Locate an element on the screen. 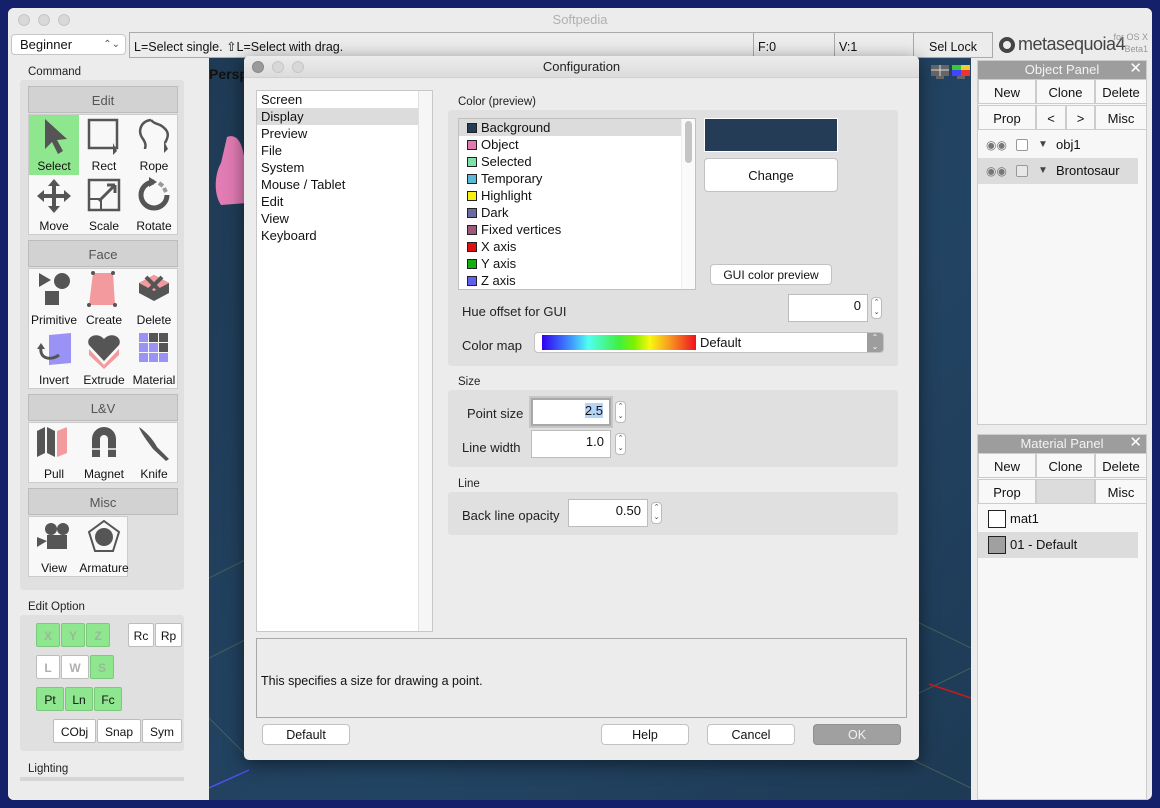  line-width-input: 1.0 is located at coordinates (571, 444).